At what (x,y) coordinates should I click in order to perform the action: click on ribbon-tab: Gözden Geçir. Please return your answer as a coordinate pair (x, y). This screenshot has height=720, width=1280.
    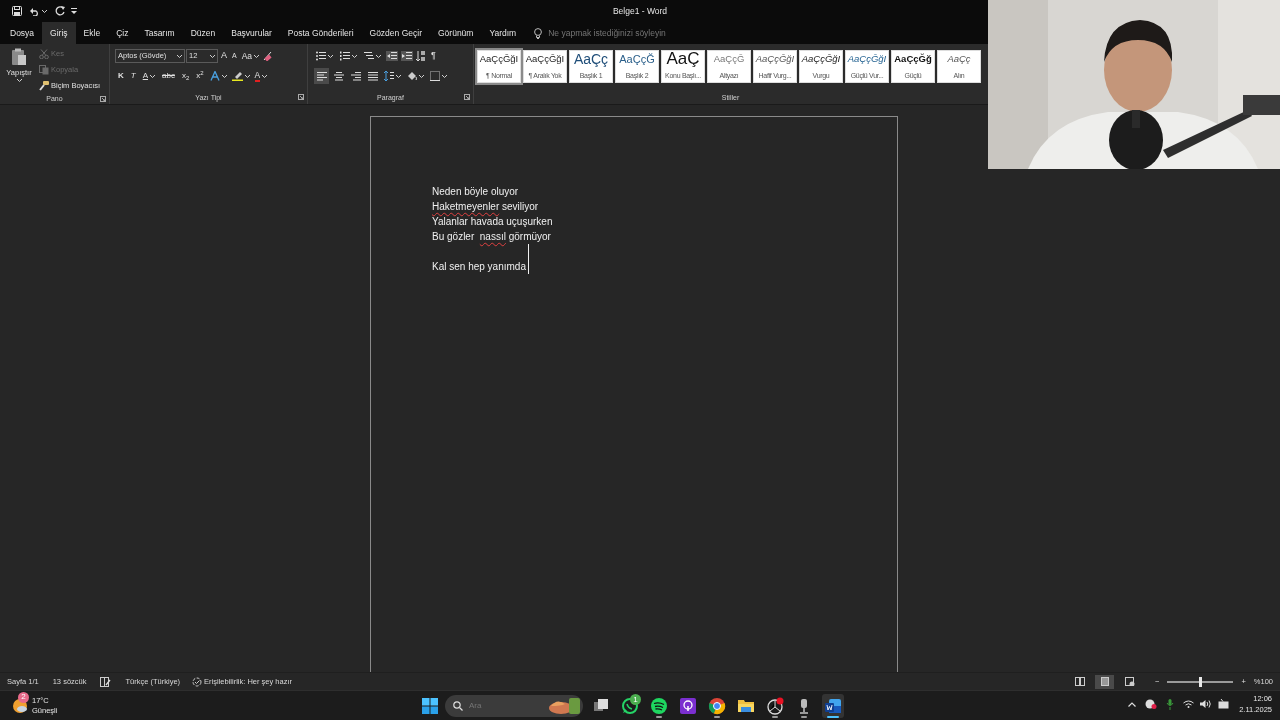
    Looking at the image, I should click on (395, 33).